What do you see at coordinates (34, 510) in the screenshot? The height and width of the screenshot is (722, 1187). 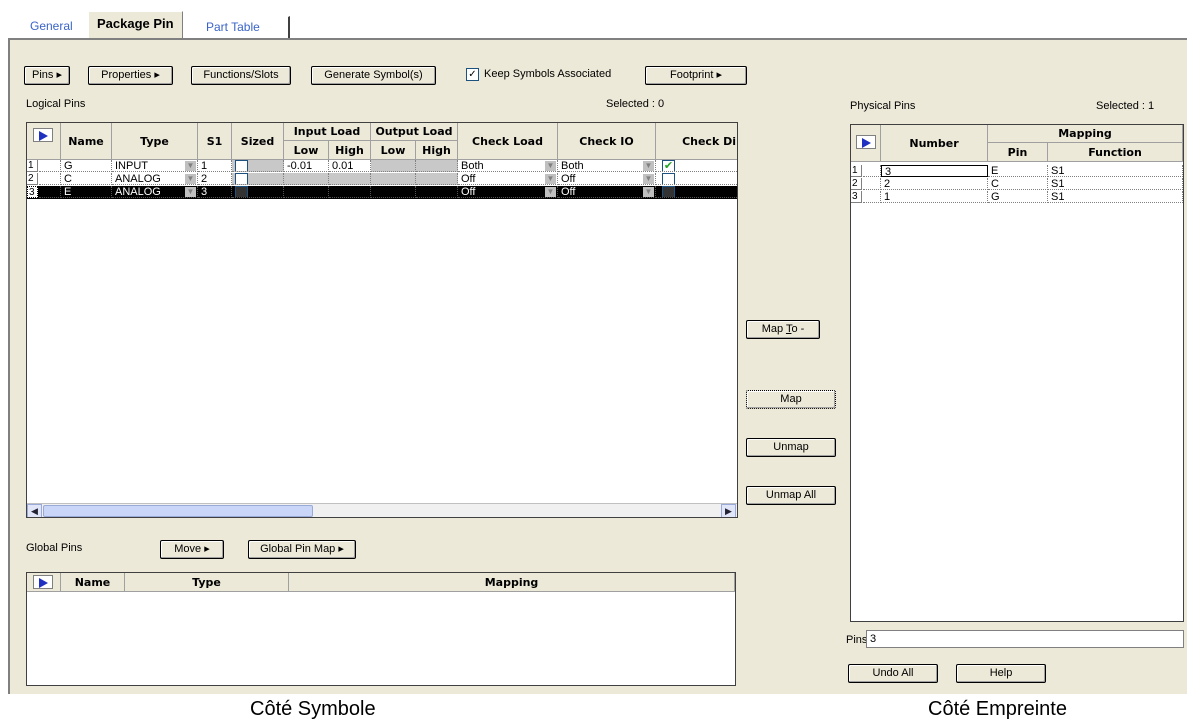 I see `scroll-left-icon: ◀` at bounding box center [34, 510].